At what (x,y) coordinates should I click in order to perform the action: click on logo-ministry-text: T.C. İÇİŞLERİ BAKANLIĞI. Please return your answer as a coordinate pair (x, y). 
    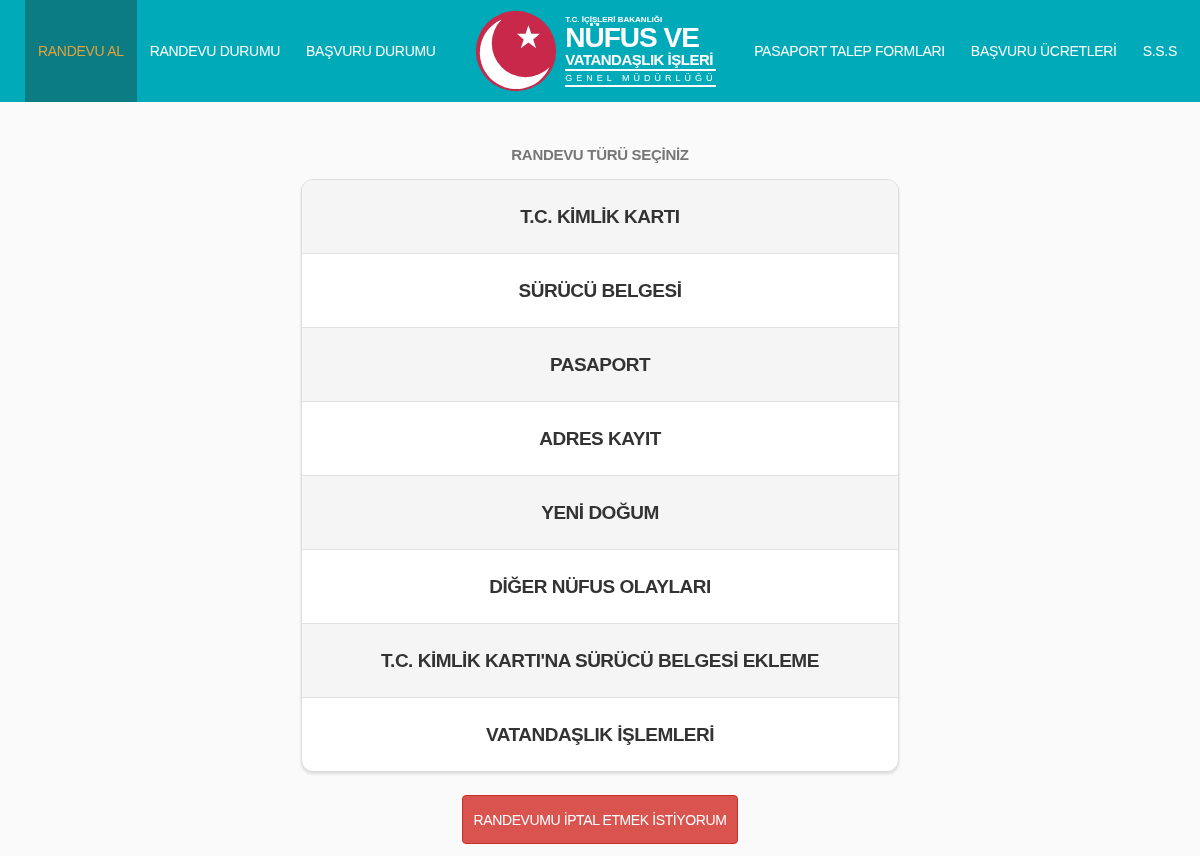
    Looking at the image, I should click on (614, 19).